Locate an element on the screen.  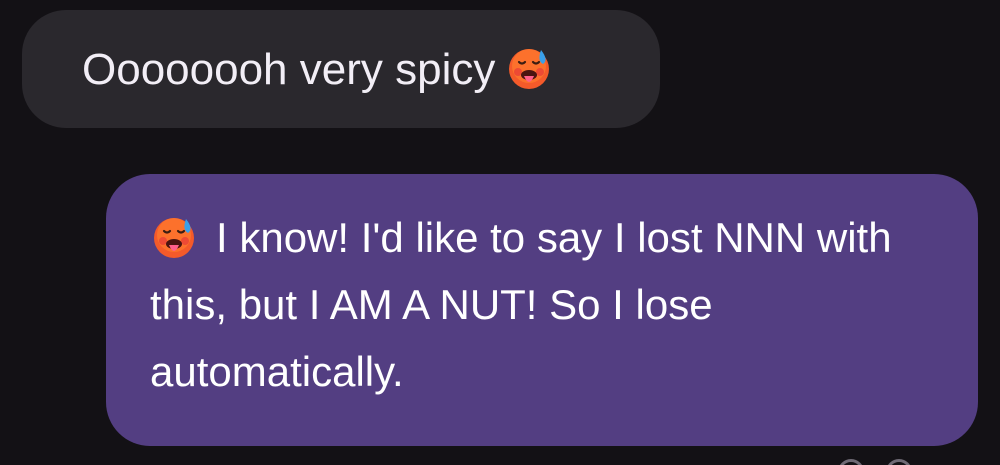
reaction-icon is located at coordinates (899, 462).